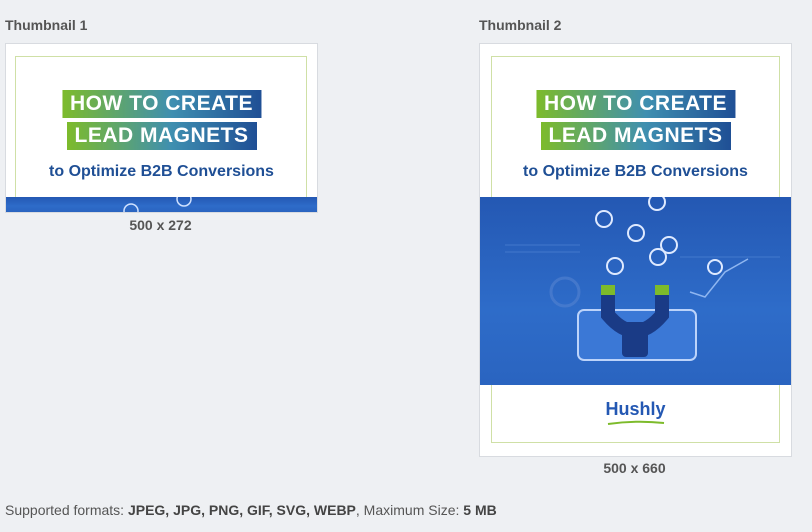 The width and height of the screenshot is (812, 532). I want to click on max-size-value: 5 MB, so click(480, 510).